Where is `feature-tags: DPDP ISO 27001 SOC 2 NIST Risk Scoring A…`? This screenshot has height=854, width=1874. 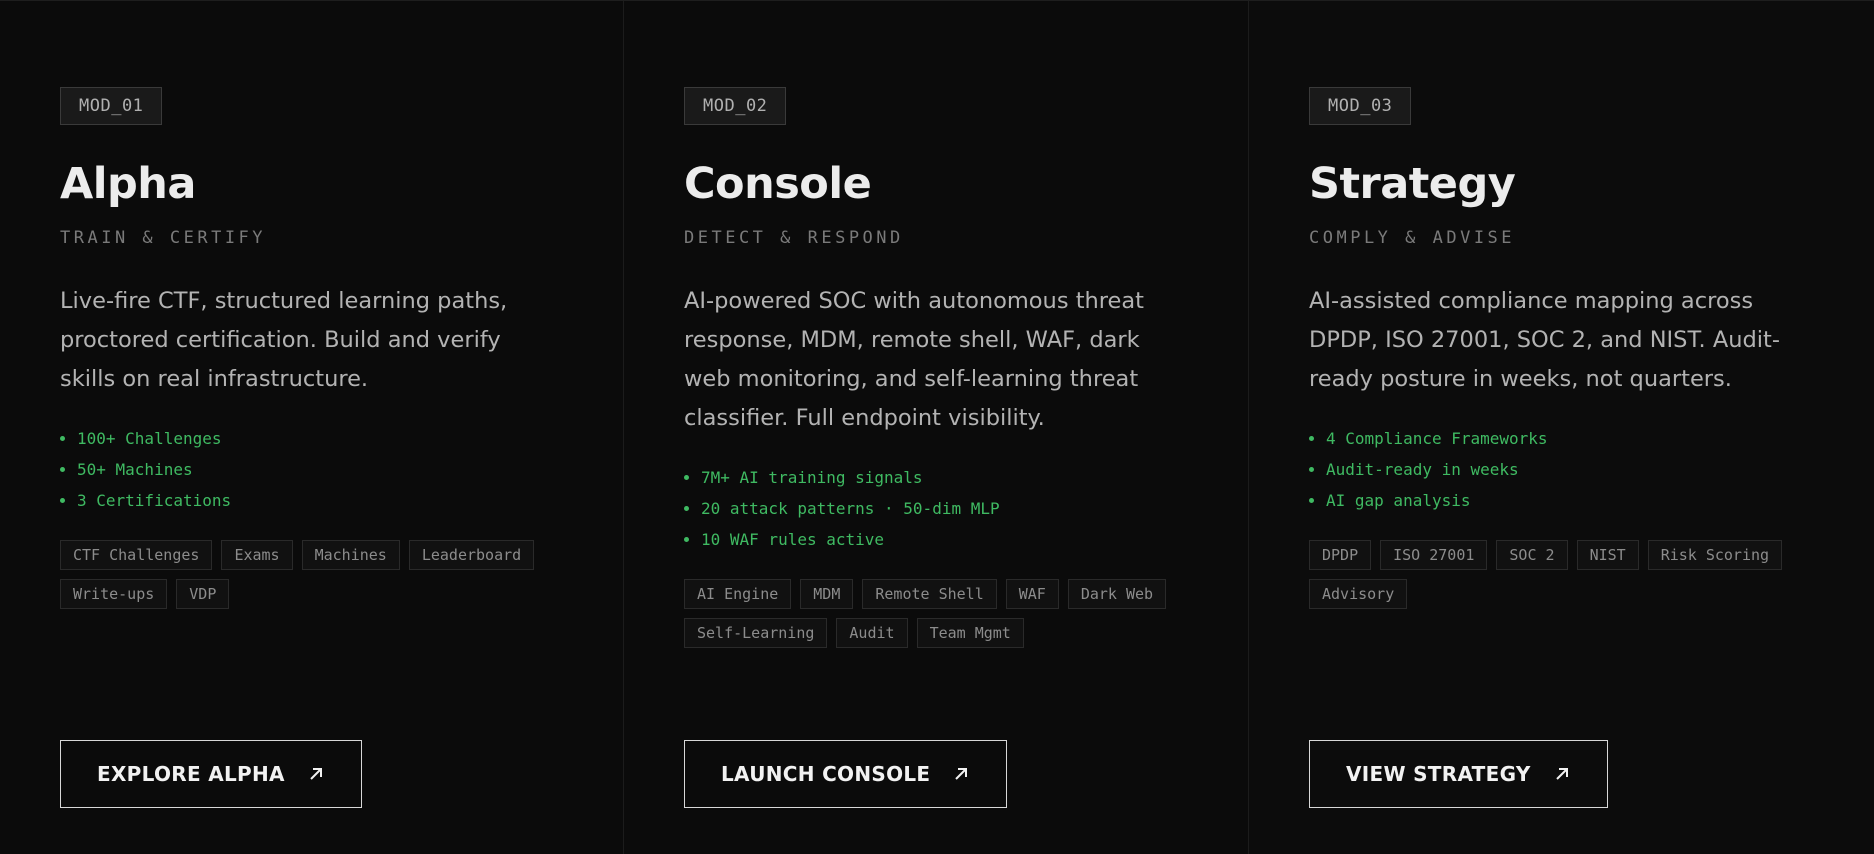
feature-tags: DPDP ISO 27001 SOC 2 NIST Risk Scoring A… is located at coordinates (1561, 574).